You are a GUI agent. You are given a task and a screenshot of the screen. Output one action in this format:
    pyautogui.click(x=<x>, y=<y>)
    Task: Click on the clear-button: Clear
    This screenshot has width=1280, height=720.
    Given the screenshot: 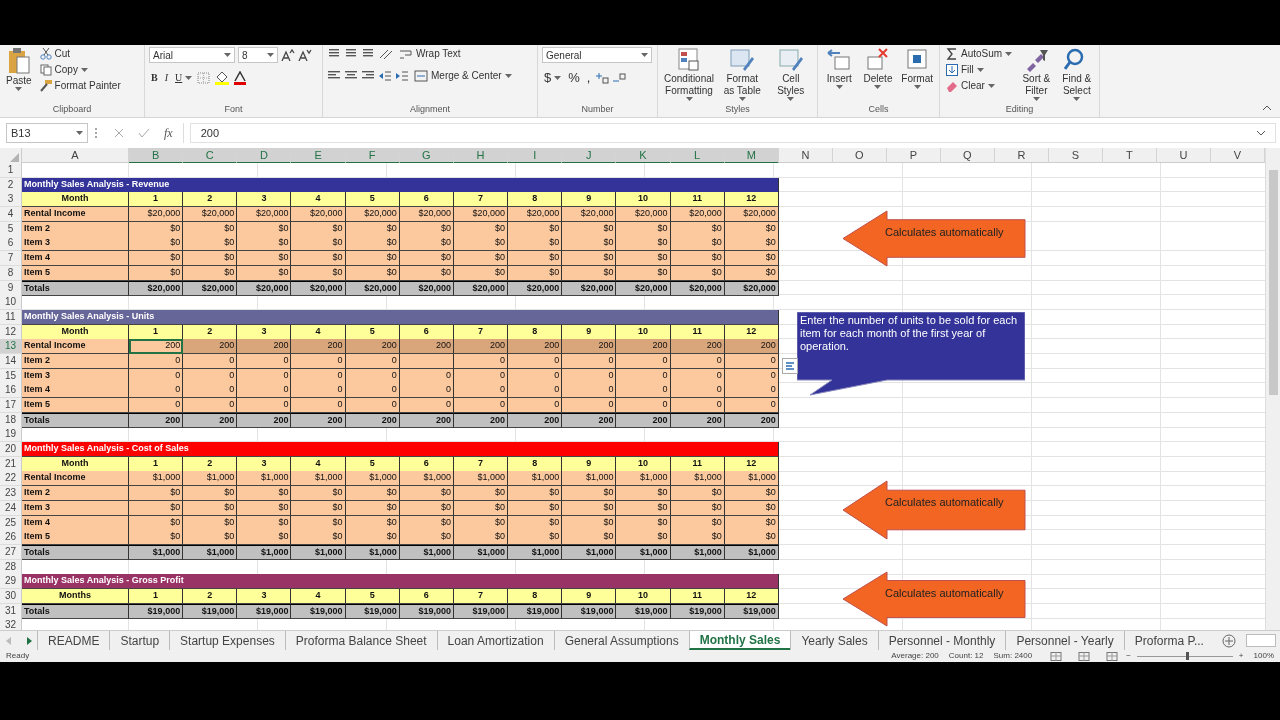 What is the action you would take?
    pyautogui.click(x=979, y=86)
    